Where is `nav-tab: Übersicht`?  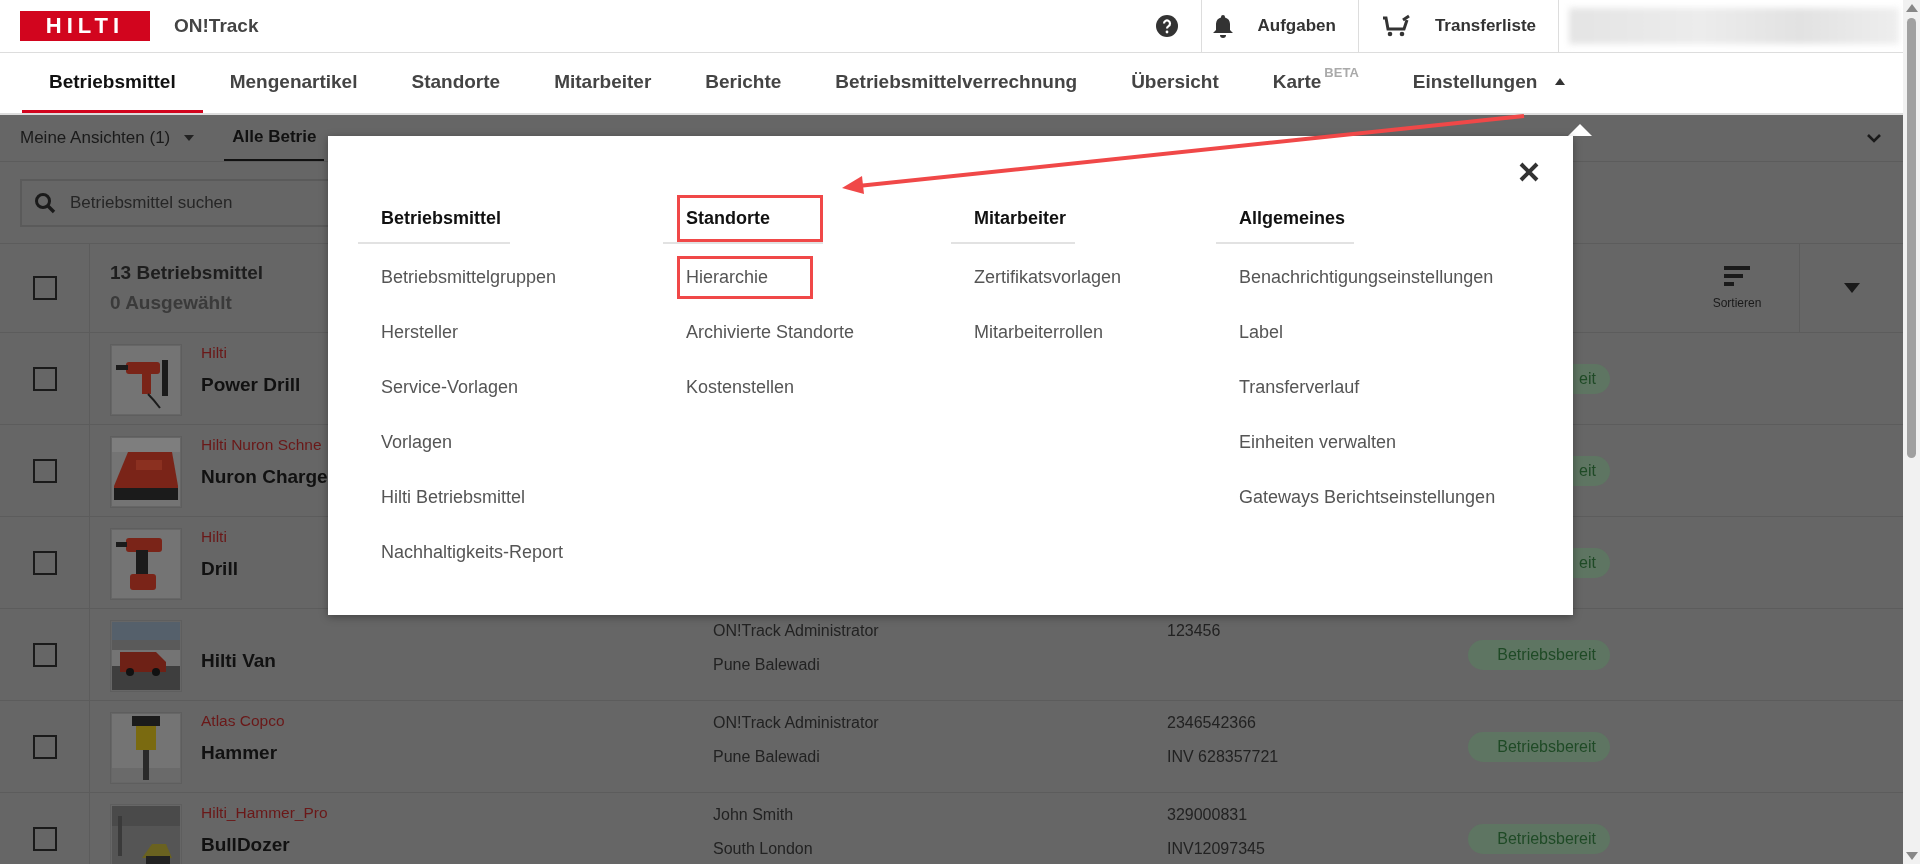 nav-tab: Übersicht is located at coordinates (1175, 83).